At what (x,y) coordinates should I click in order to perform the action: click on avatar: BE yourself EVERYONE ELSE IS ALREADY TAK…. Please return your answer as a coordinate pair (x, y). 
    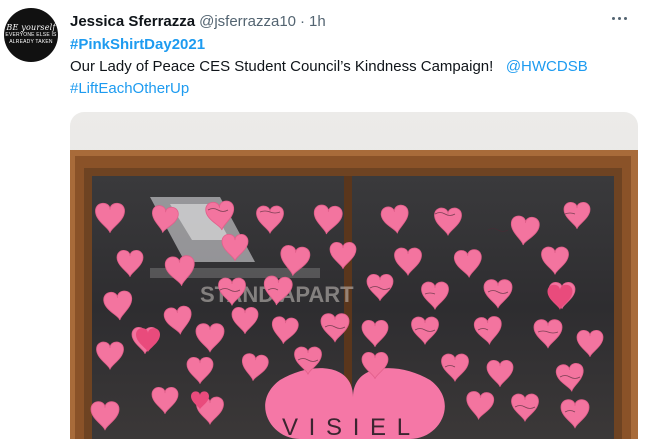
    Looking at the image, I should click on (31, 35).